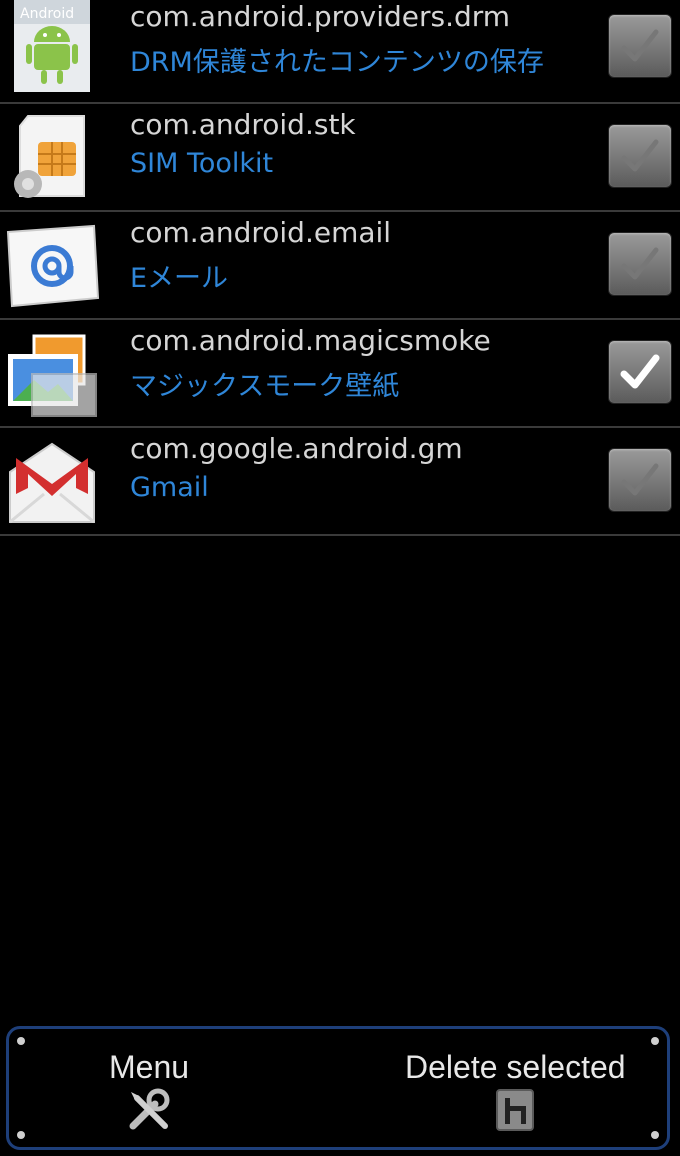 This screenshot has height=1156, width=680. Describe the element at coordinates (265, 386) in the screenshot. I see `app-label: マジックスモーク壁紙` at that location.